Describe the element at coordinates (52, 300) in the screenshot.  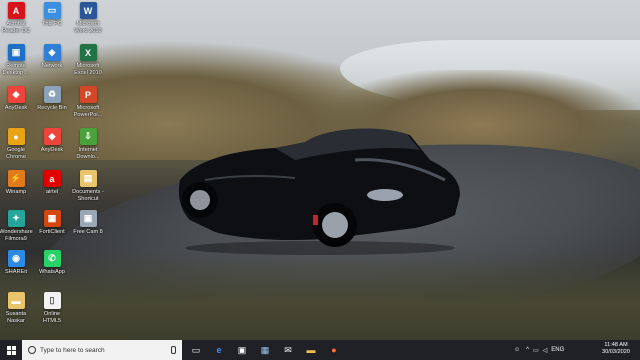
I see `document-icon: ▯` at that location.